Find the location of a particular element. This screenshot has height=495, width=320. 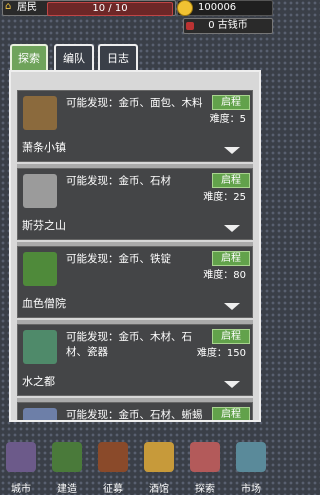

nav-label: 征募 is located at coordinates (113, 489).